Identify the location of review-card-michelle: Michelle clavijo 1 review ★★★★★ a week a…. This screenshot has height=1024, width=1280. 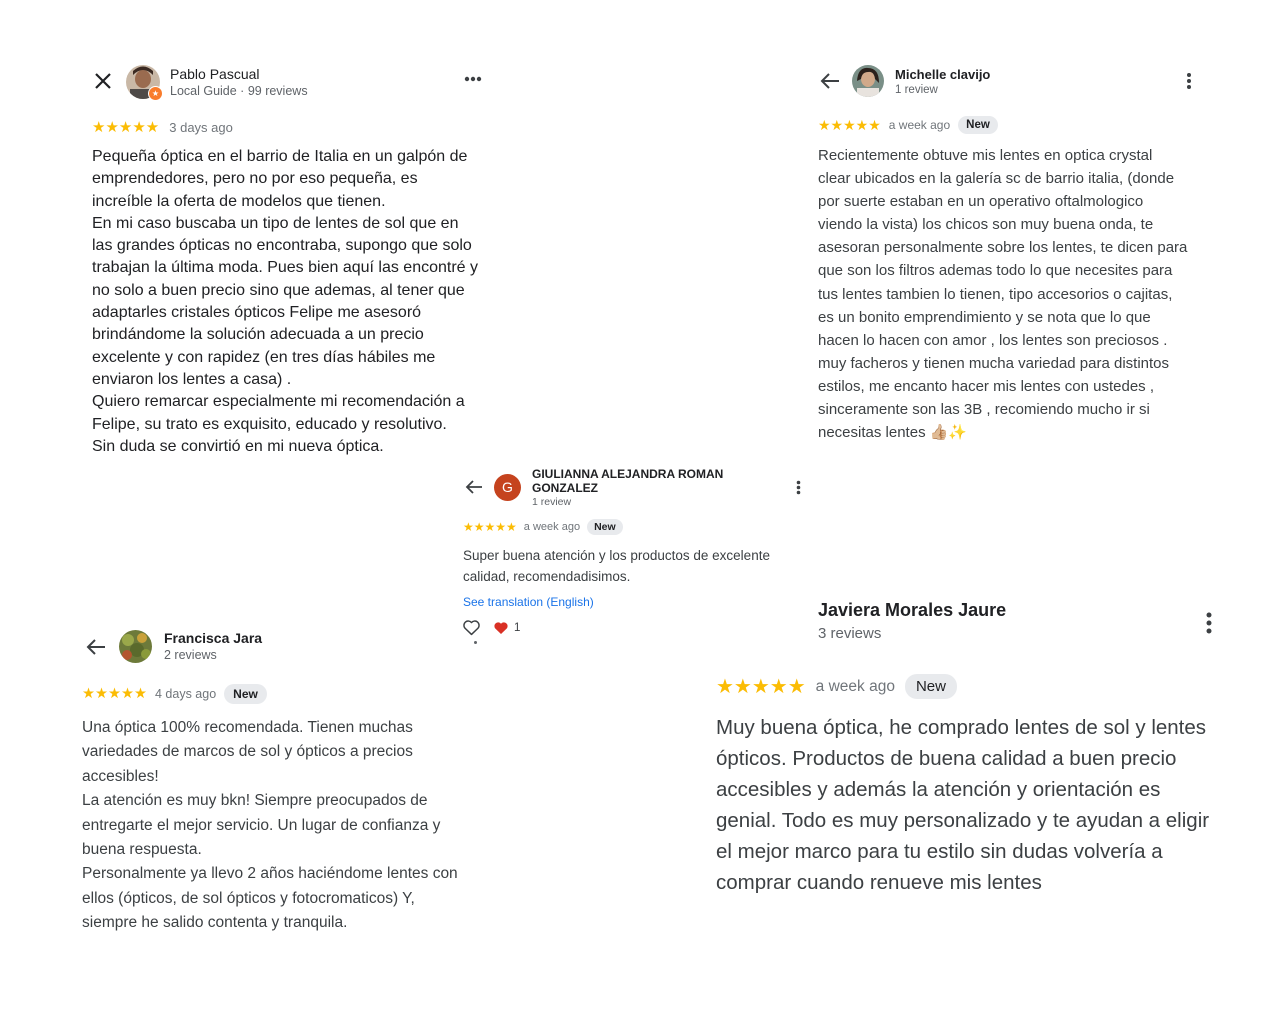
(1011, 252).